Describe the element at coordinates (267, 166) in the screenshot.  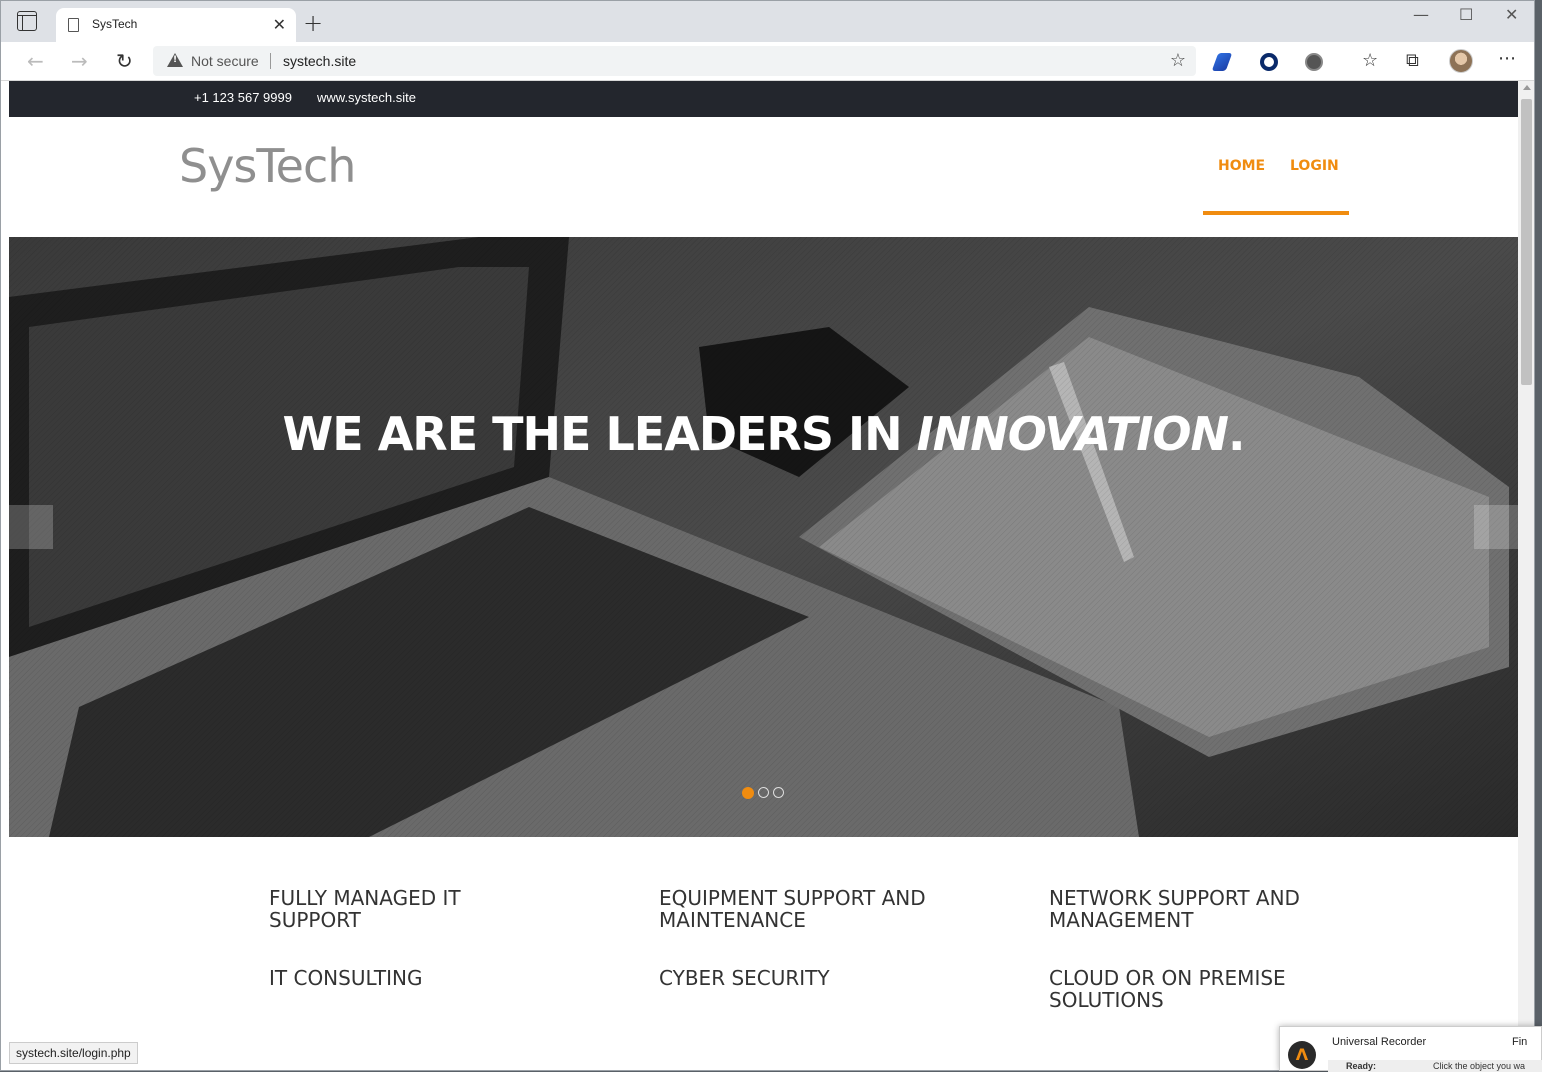
I see `site-logo: SysTech` at that location.